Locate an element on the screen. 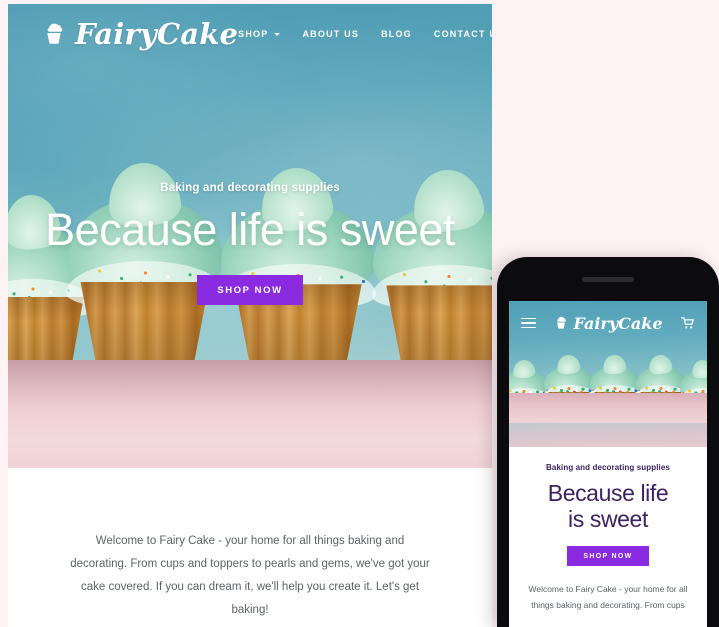 This screenshot has height=627, width=719. nav-item-contact-us: CONTACT US is located at coordinates (463, 34).